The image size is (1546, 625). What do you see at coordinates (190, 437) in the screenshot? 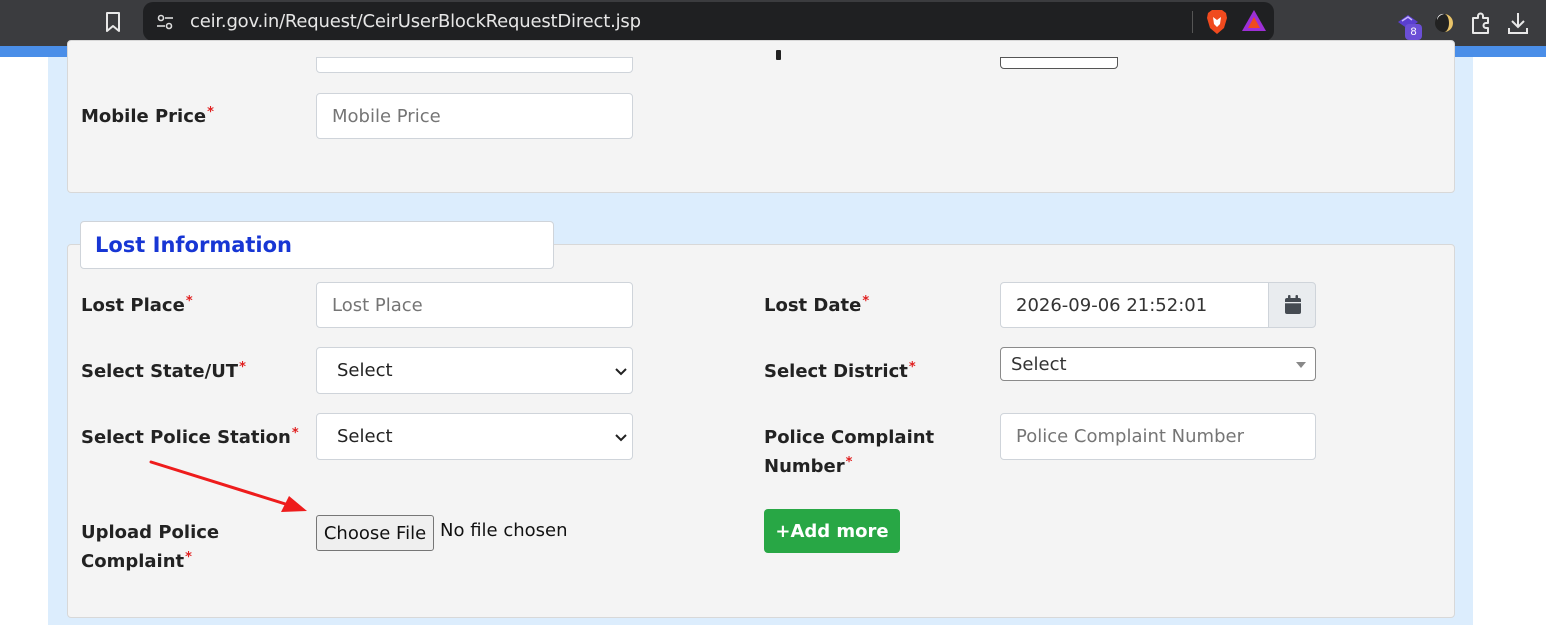
I see `police-station-label: Select Police Station*` at bounding box center [190, 437].